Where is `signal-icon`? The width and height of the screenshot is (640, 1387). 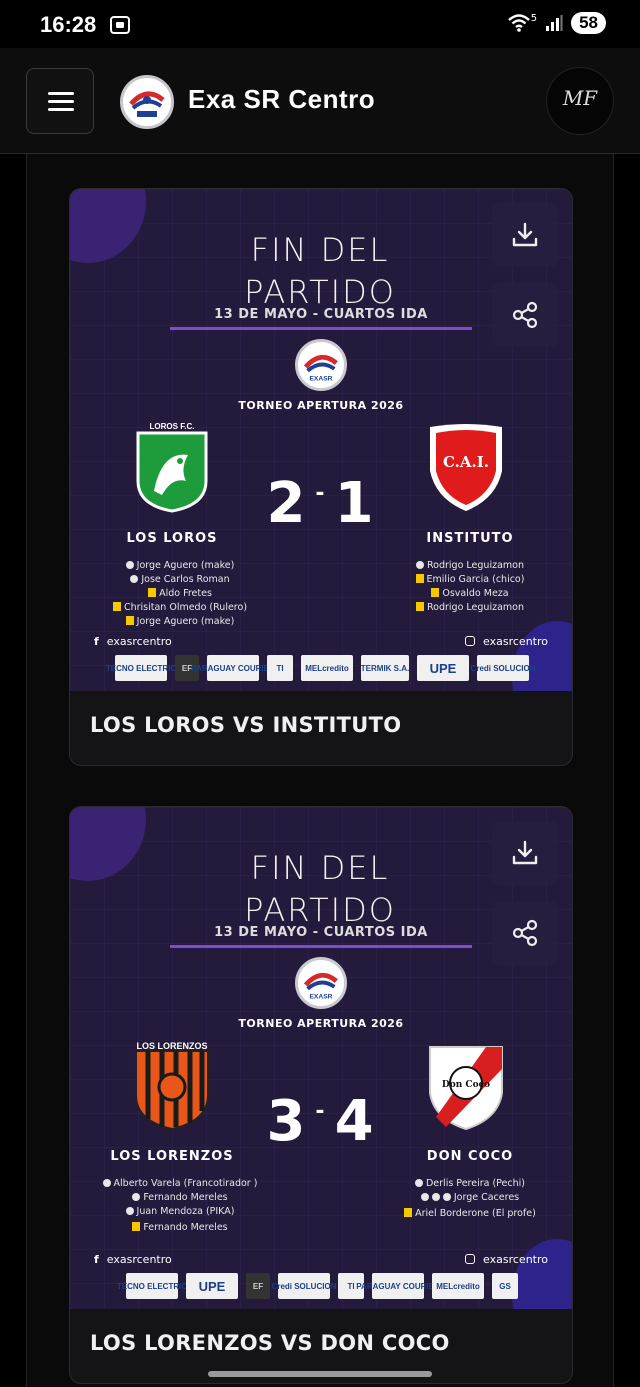
signal-icon is located at coordinates (554, 23).